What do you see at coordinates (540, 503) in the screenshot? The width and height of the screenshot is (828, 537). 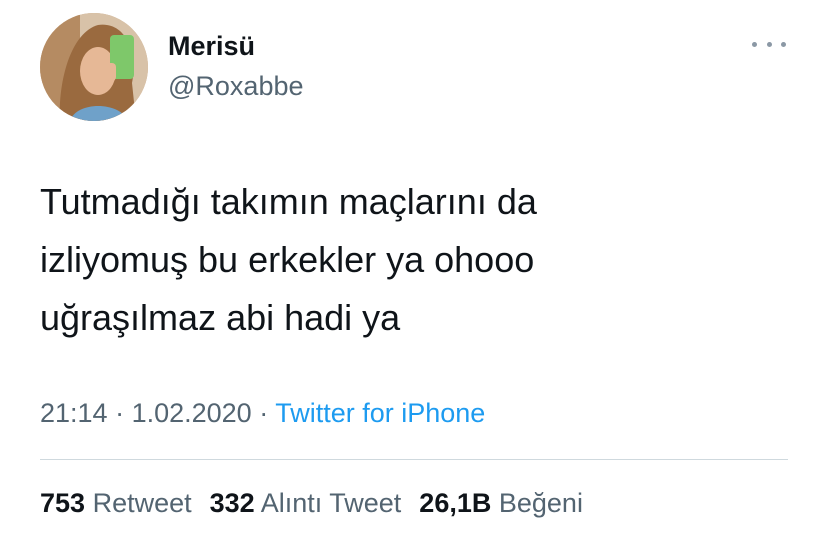 I see `like-label: Beğeni` at bounding box center [540, 503].